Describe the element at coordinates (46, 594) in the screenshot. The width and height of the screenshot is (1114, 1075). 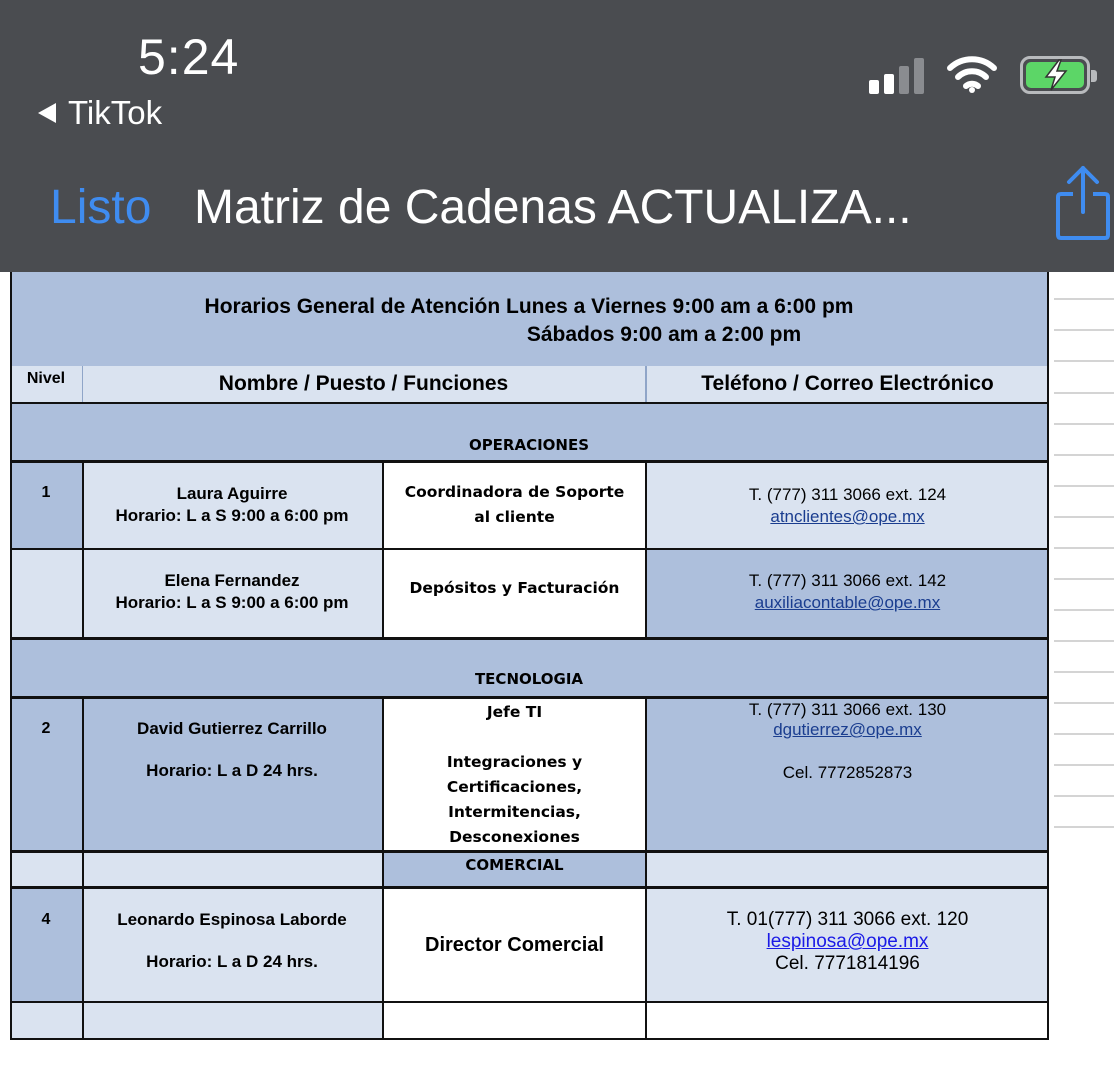
I see `nivel-cell` at that location.